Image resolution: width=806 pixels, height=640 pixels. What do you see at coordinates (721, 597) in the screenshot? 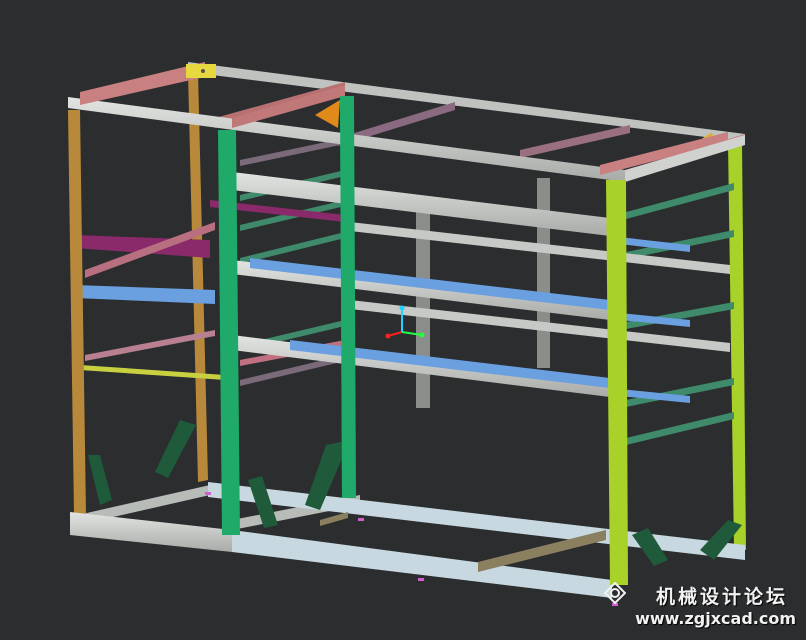
I see `watermark-text: 机械设计论坛` at bounding box center [721, 597].